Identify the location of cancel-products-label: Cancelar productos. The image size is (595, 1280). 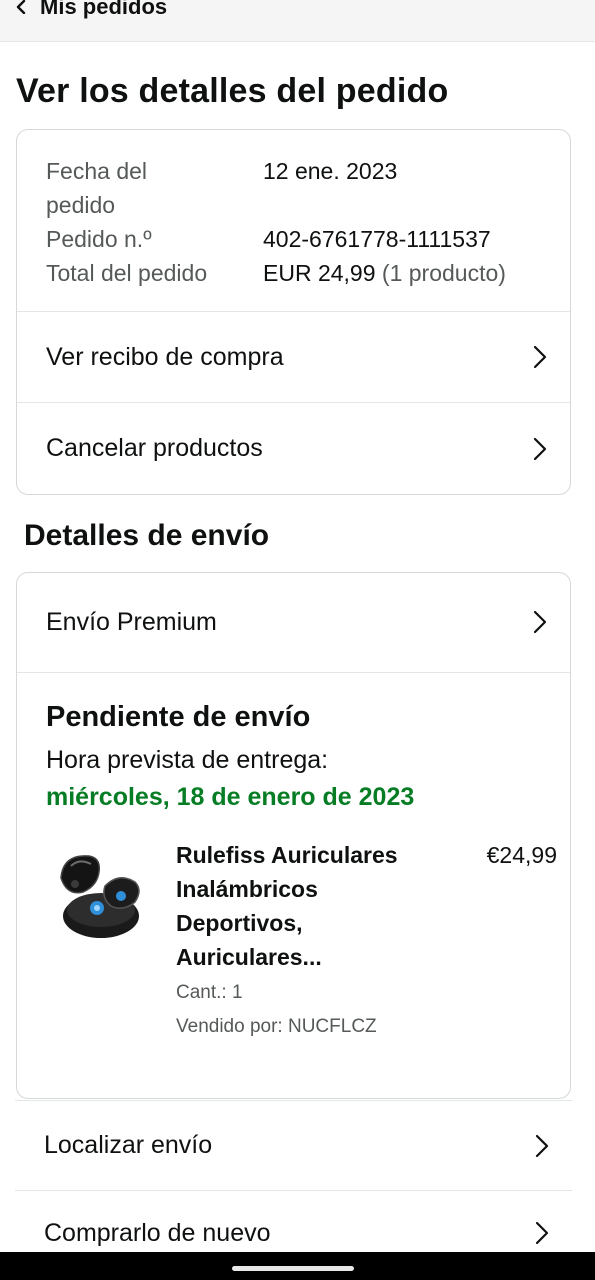
(154, 448).